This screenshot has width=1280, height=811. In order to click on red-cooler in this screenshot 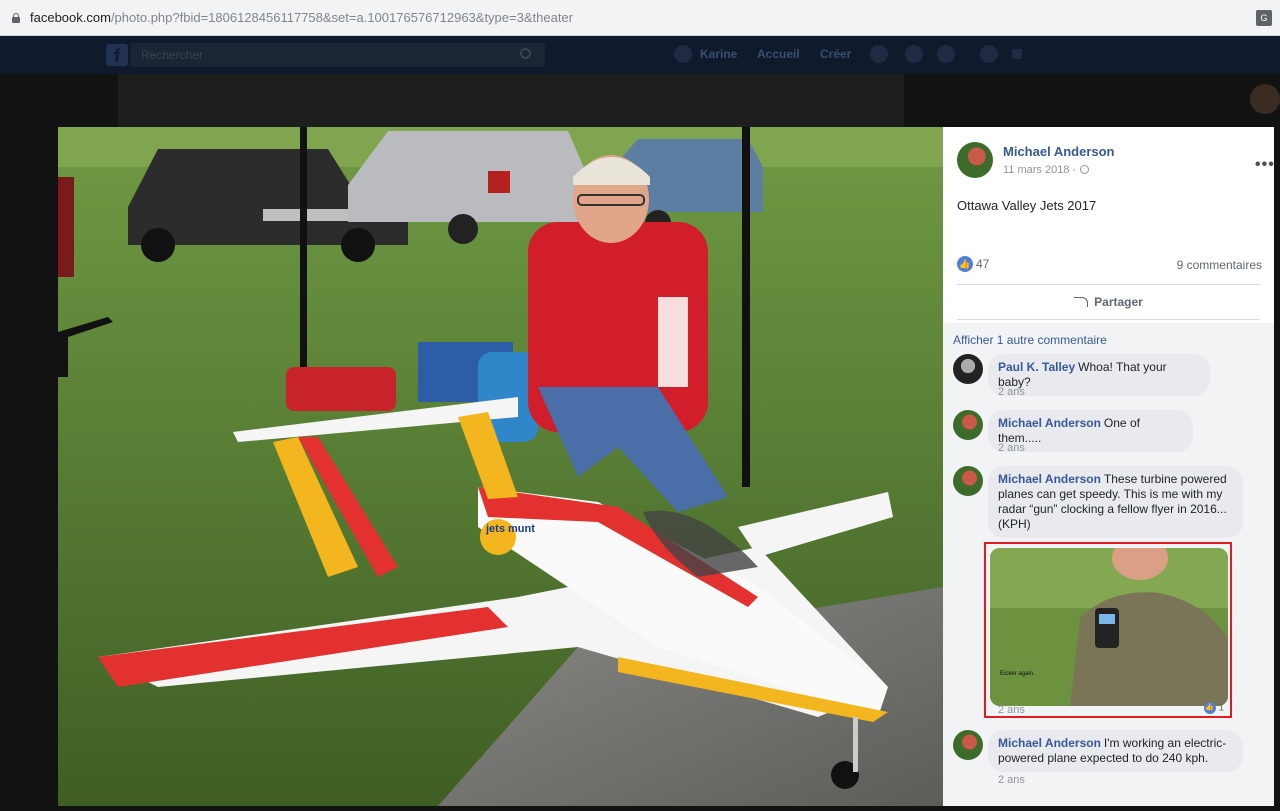, I will do `click(341, 389)`.